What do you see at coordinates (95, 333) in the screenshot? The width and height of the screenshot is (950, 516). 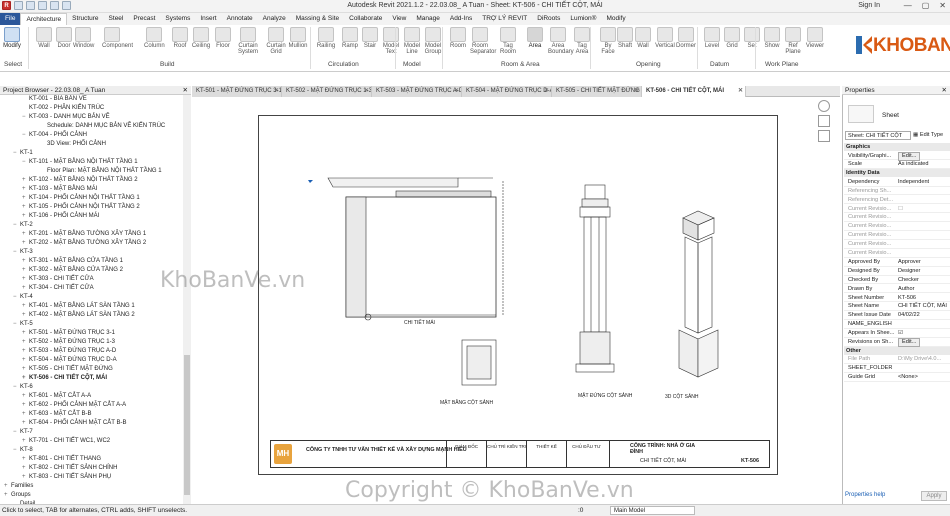 I see `tree-item: + KT-501 - MẶT ĐỨNG TRỤC 3-1` at bounding box center [95, 333].